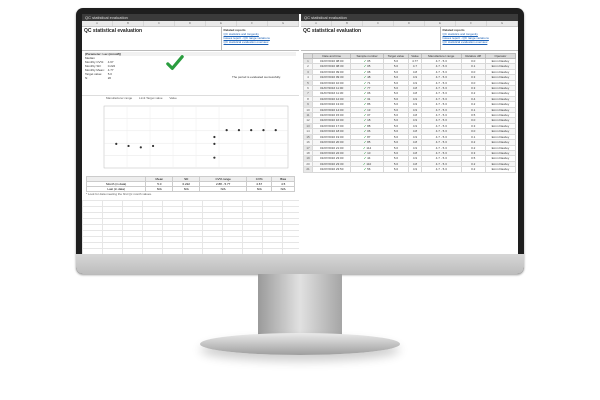  I want to click on table-cell-value: 18, so click(369, 120).